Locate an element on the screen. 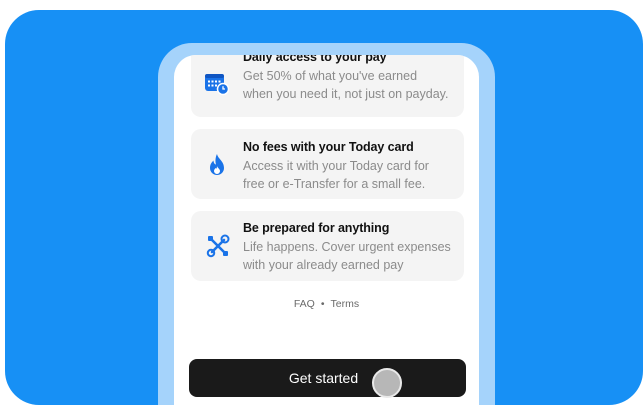 The image size is (643, 405). footer-links: FAQ • Terms is located at coordinates (326, 304).